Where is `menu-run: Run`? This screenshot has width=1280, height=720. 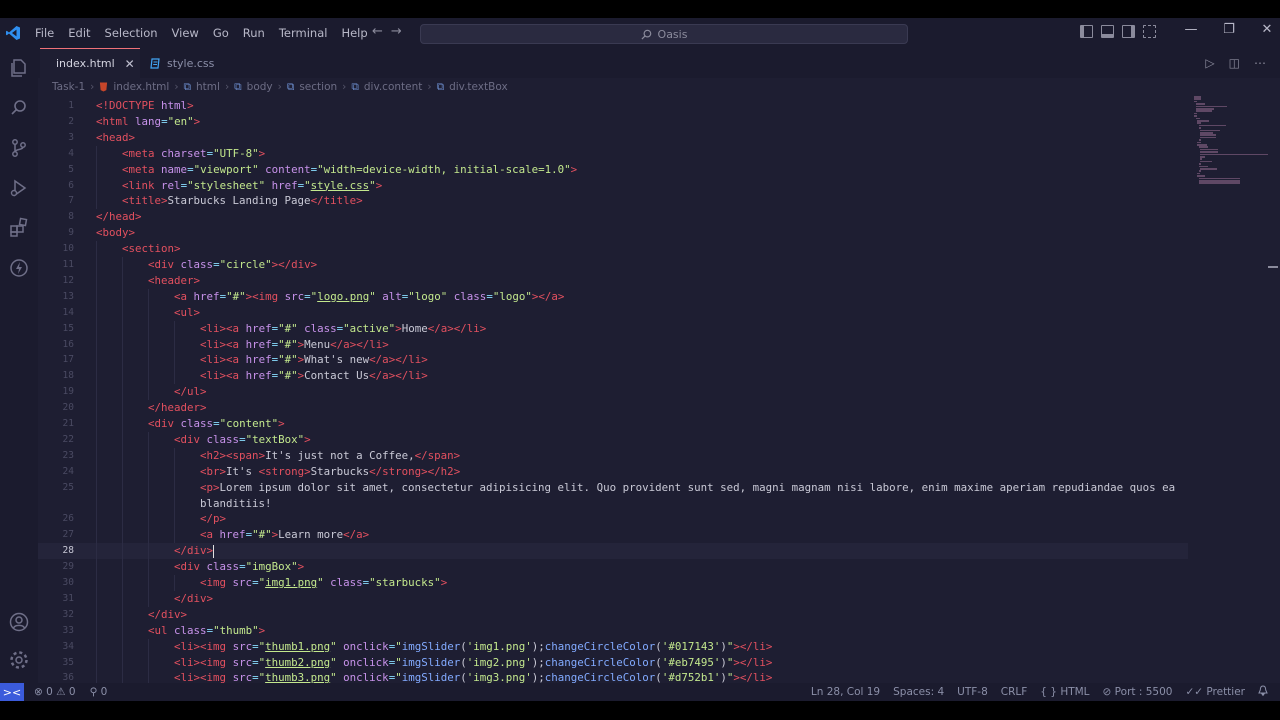 menu-run: Run is located at coordinates (254, 33).